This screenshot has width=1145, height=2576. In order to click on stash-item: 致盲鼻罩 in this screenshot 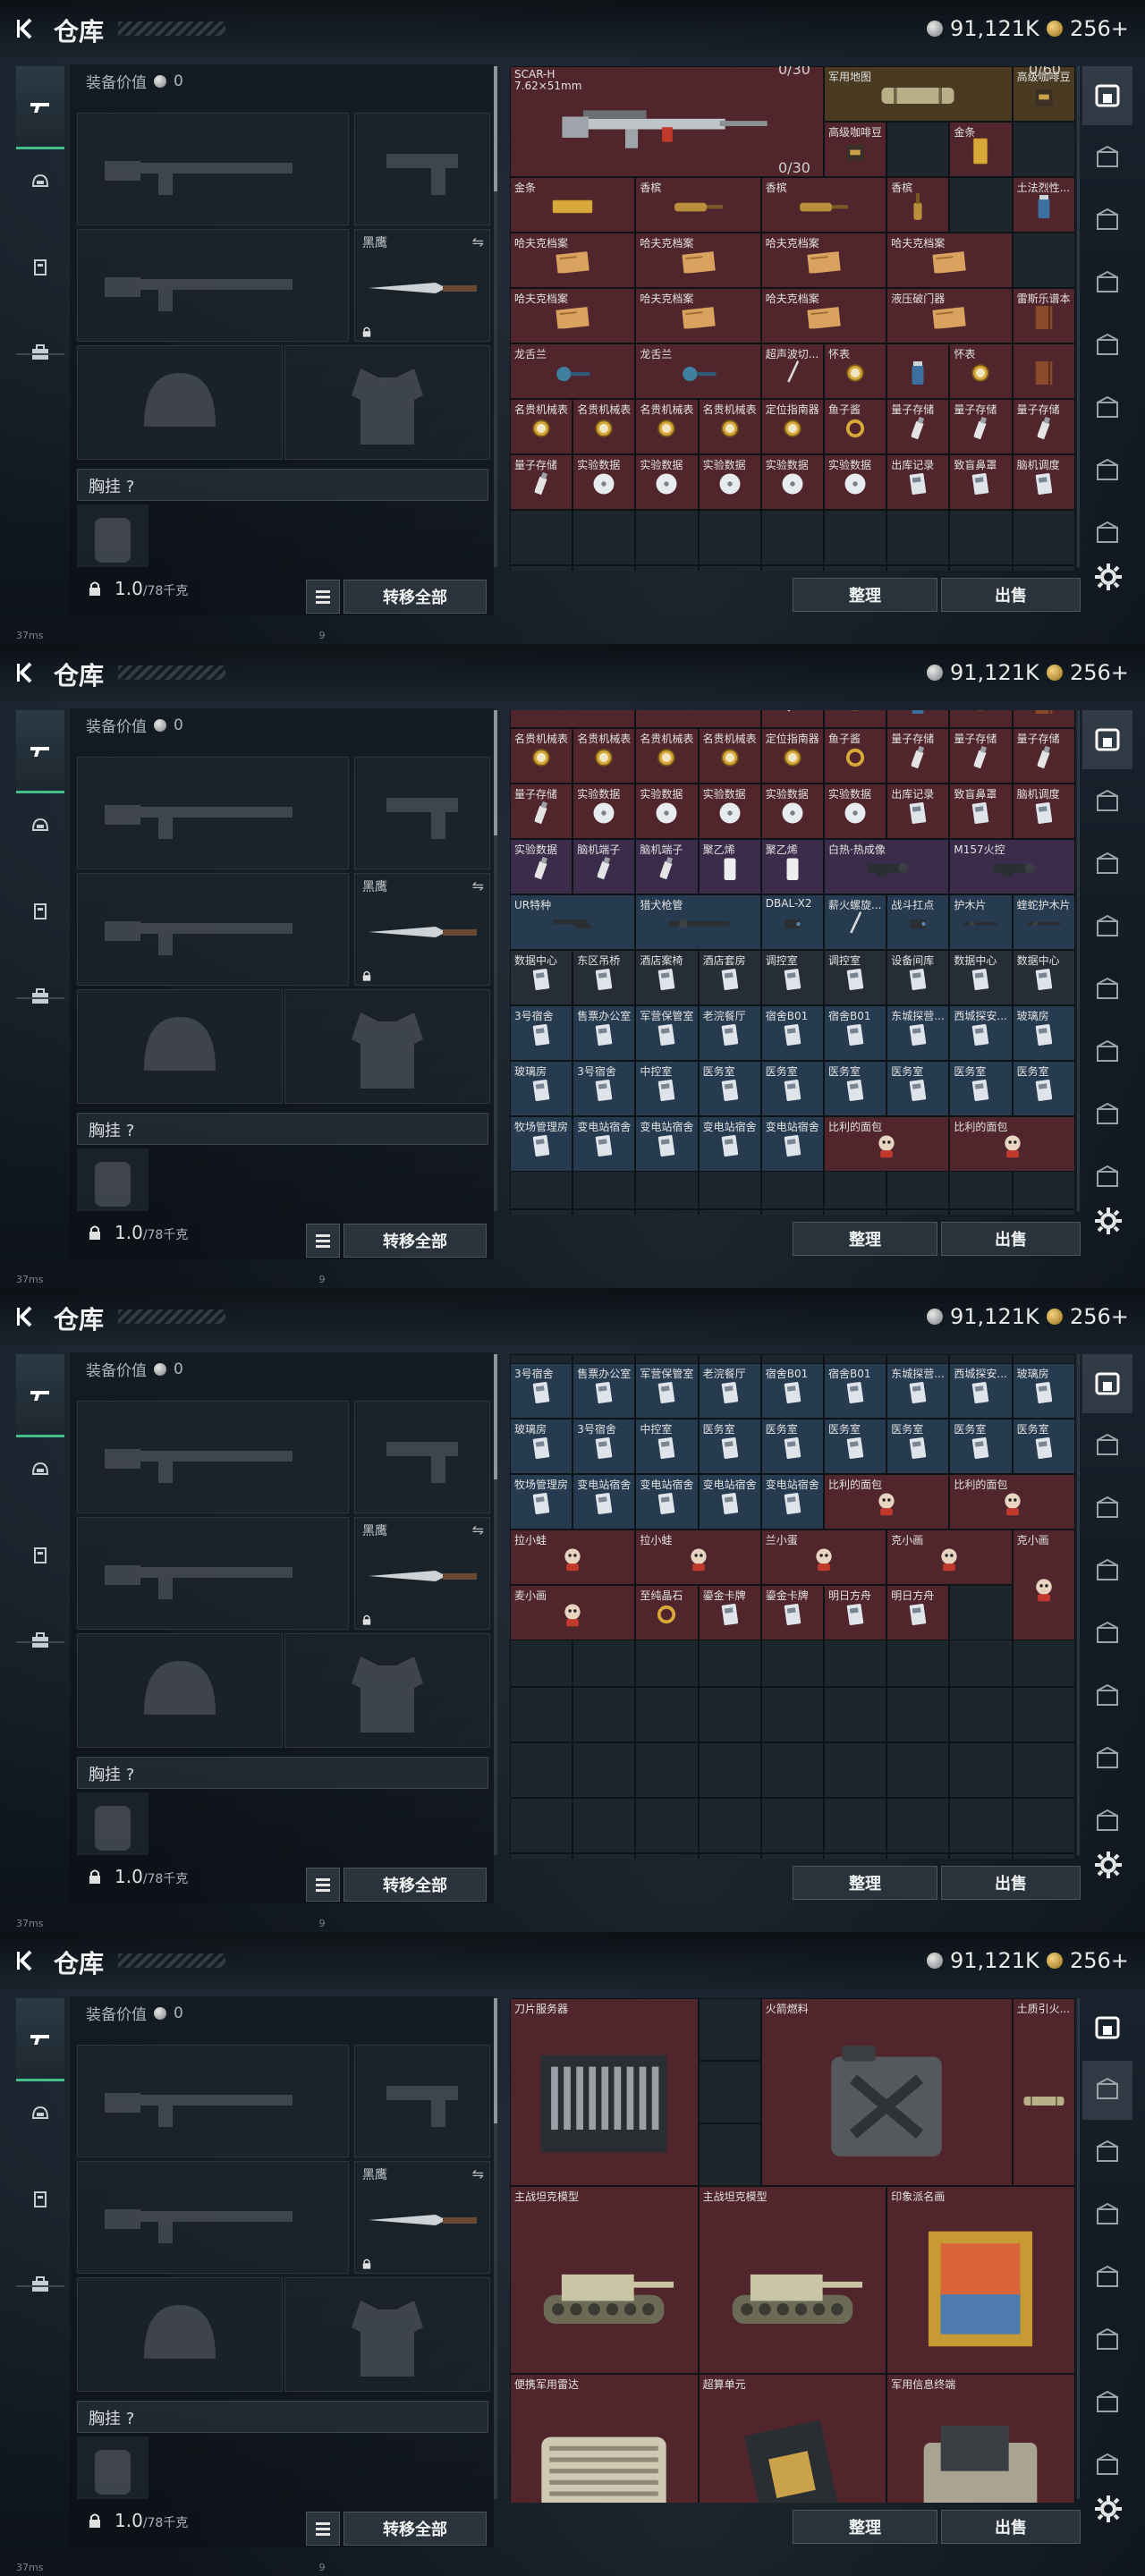, I will do `click(981, 482)`.